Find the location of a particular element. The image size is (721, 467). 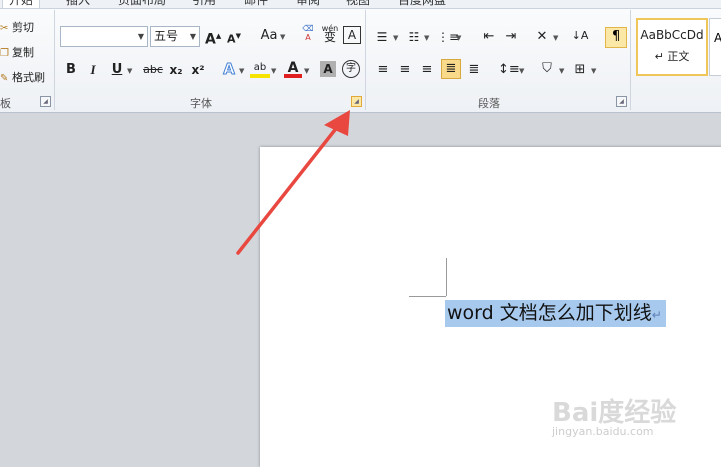

baidu-jingyan-watermark: Bai度经验 is located at coordinates (614, 413).